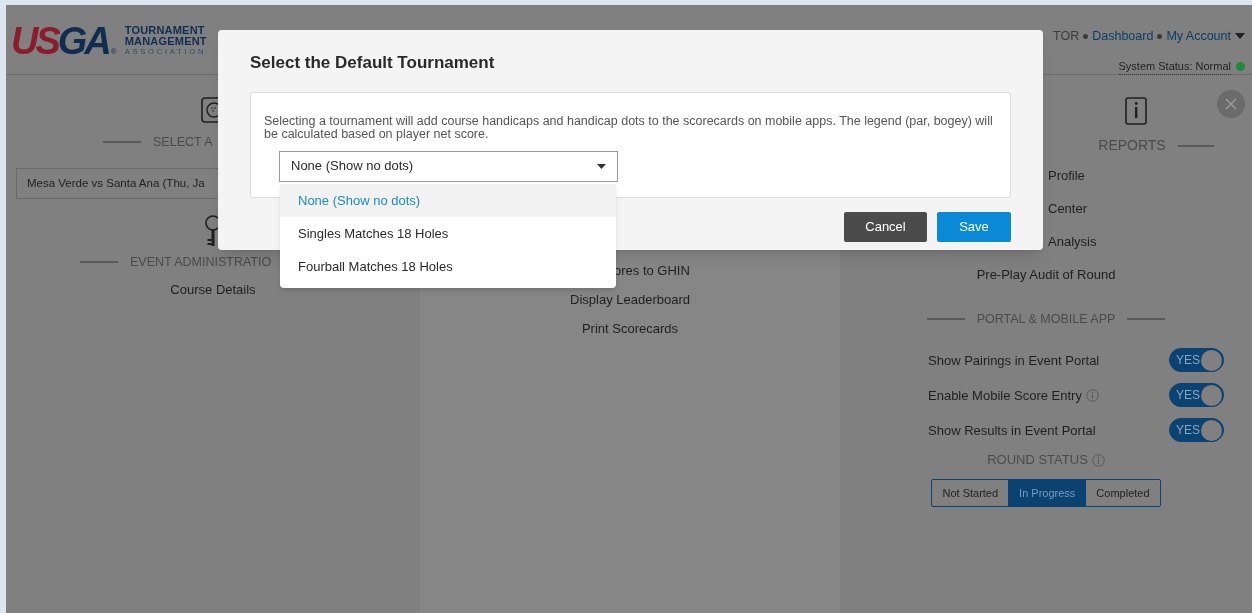 Image resolution: width=1252 pixels, height=613 pixels. What do you see at coordinates (1066, 177) in the screenshot?
I see `menu-link: Profile` at bounding box center [1066, 177].